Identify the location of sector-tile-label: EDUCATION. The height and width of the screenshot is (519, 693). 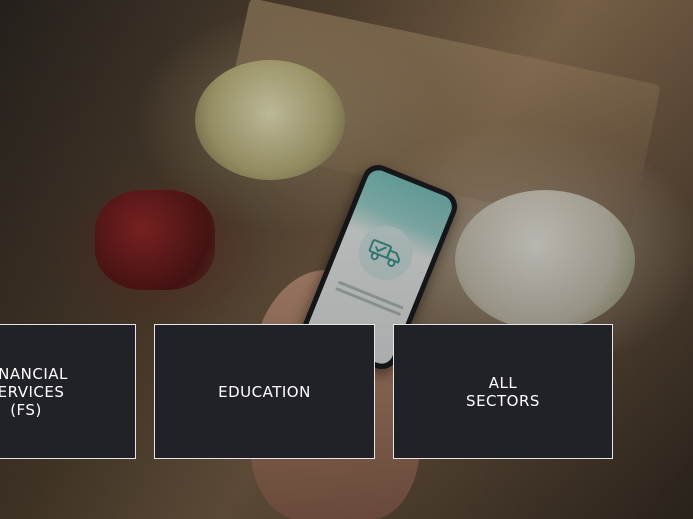
(264, 391).